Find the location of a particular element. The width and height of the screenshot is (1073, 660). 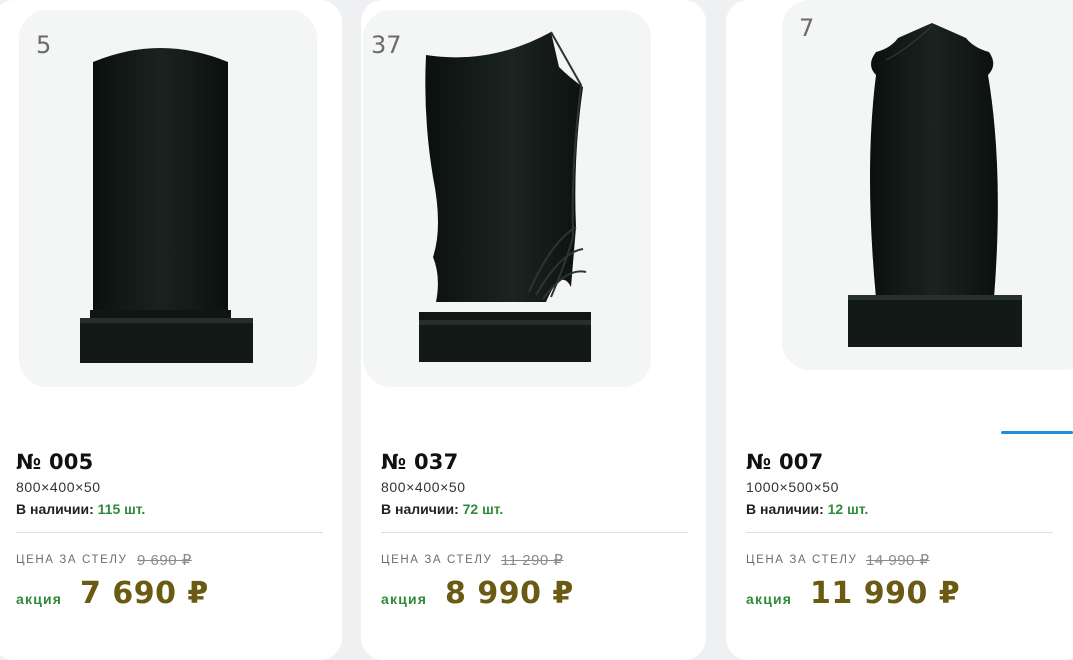

scroll-indicator is located at coordinates (1037, 432).